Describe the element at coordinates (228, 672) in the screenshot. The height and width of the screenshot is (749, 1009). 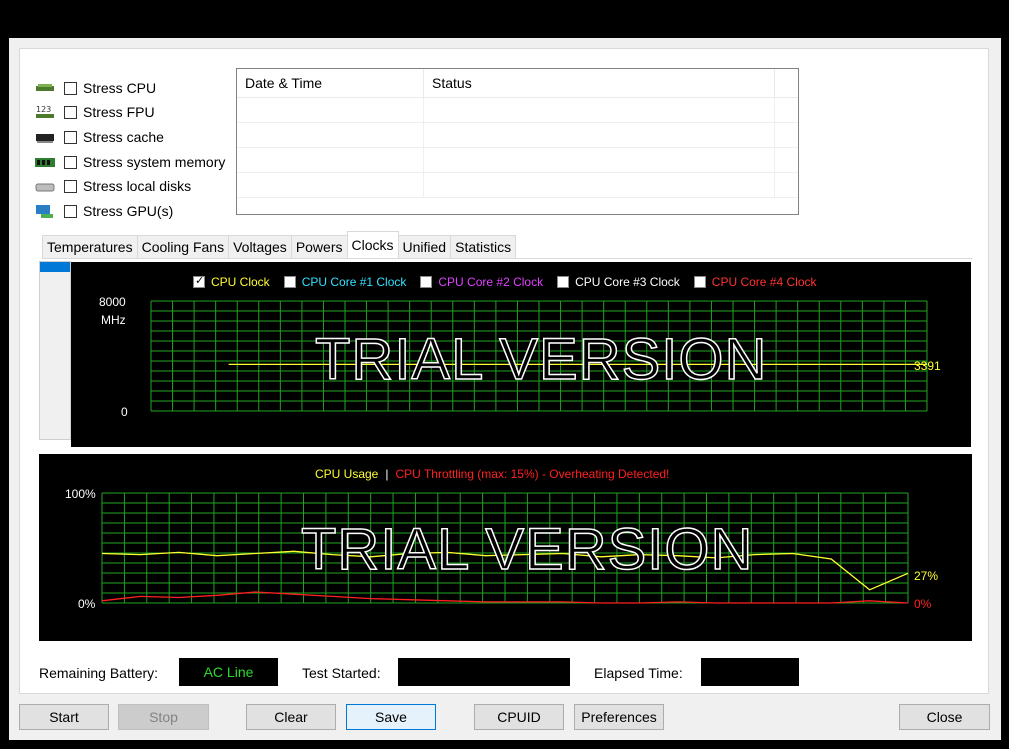
I see `battery-value: AC Line` at that location.